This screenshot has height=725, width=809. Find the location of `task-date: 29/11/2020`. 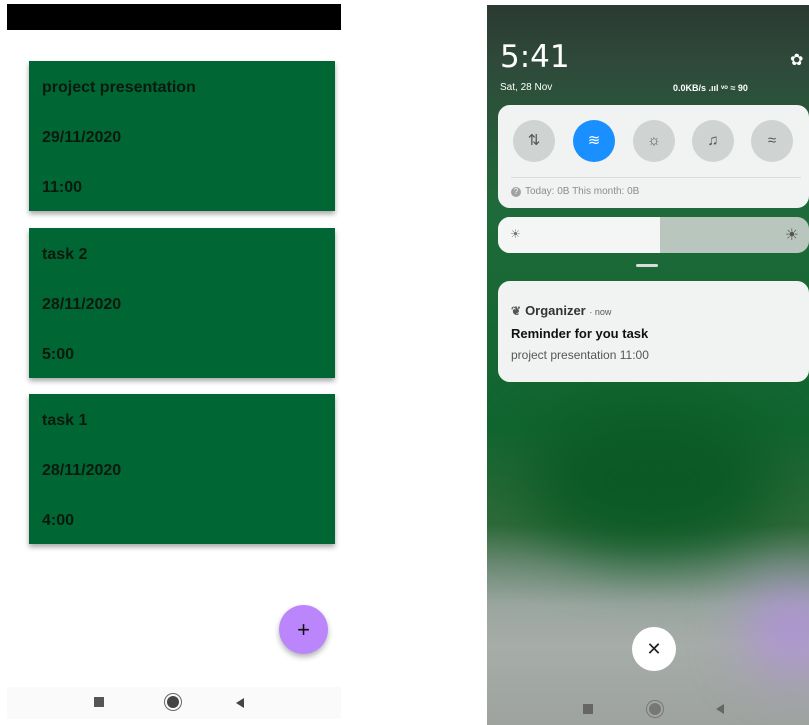

task-date: 29/11/2020 is located at coordinates (82, 137).